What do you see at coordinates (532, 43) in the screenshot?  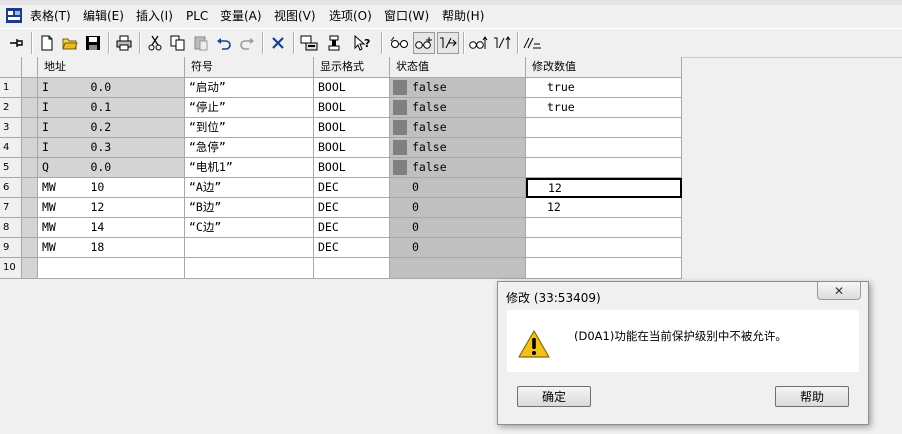 I see `force-icon` at bounding box center [532, 43].